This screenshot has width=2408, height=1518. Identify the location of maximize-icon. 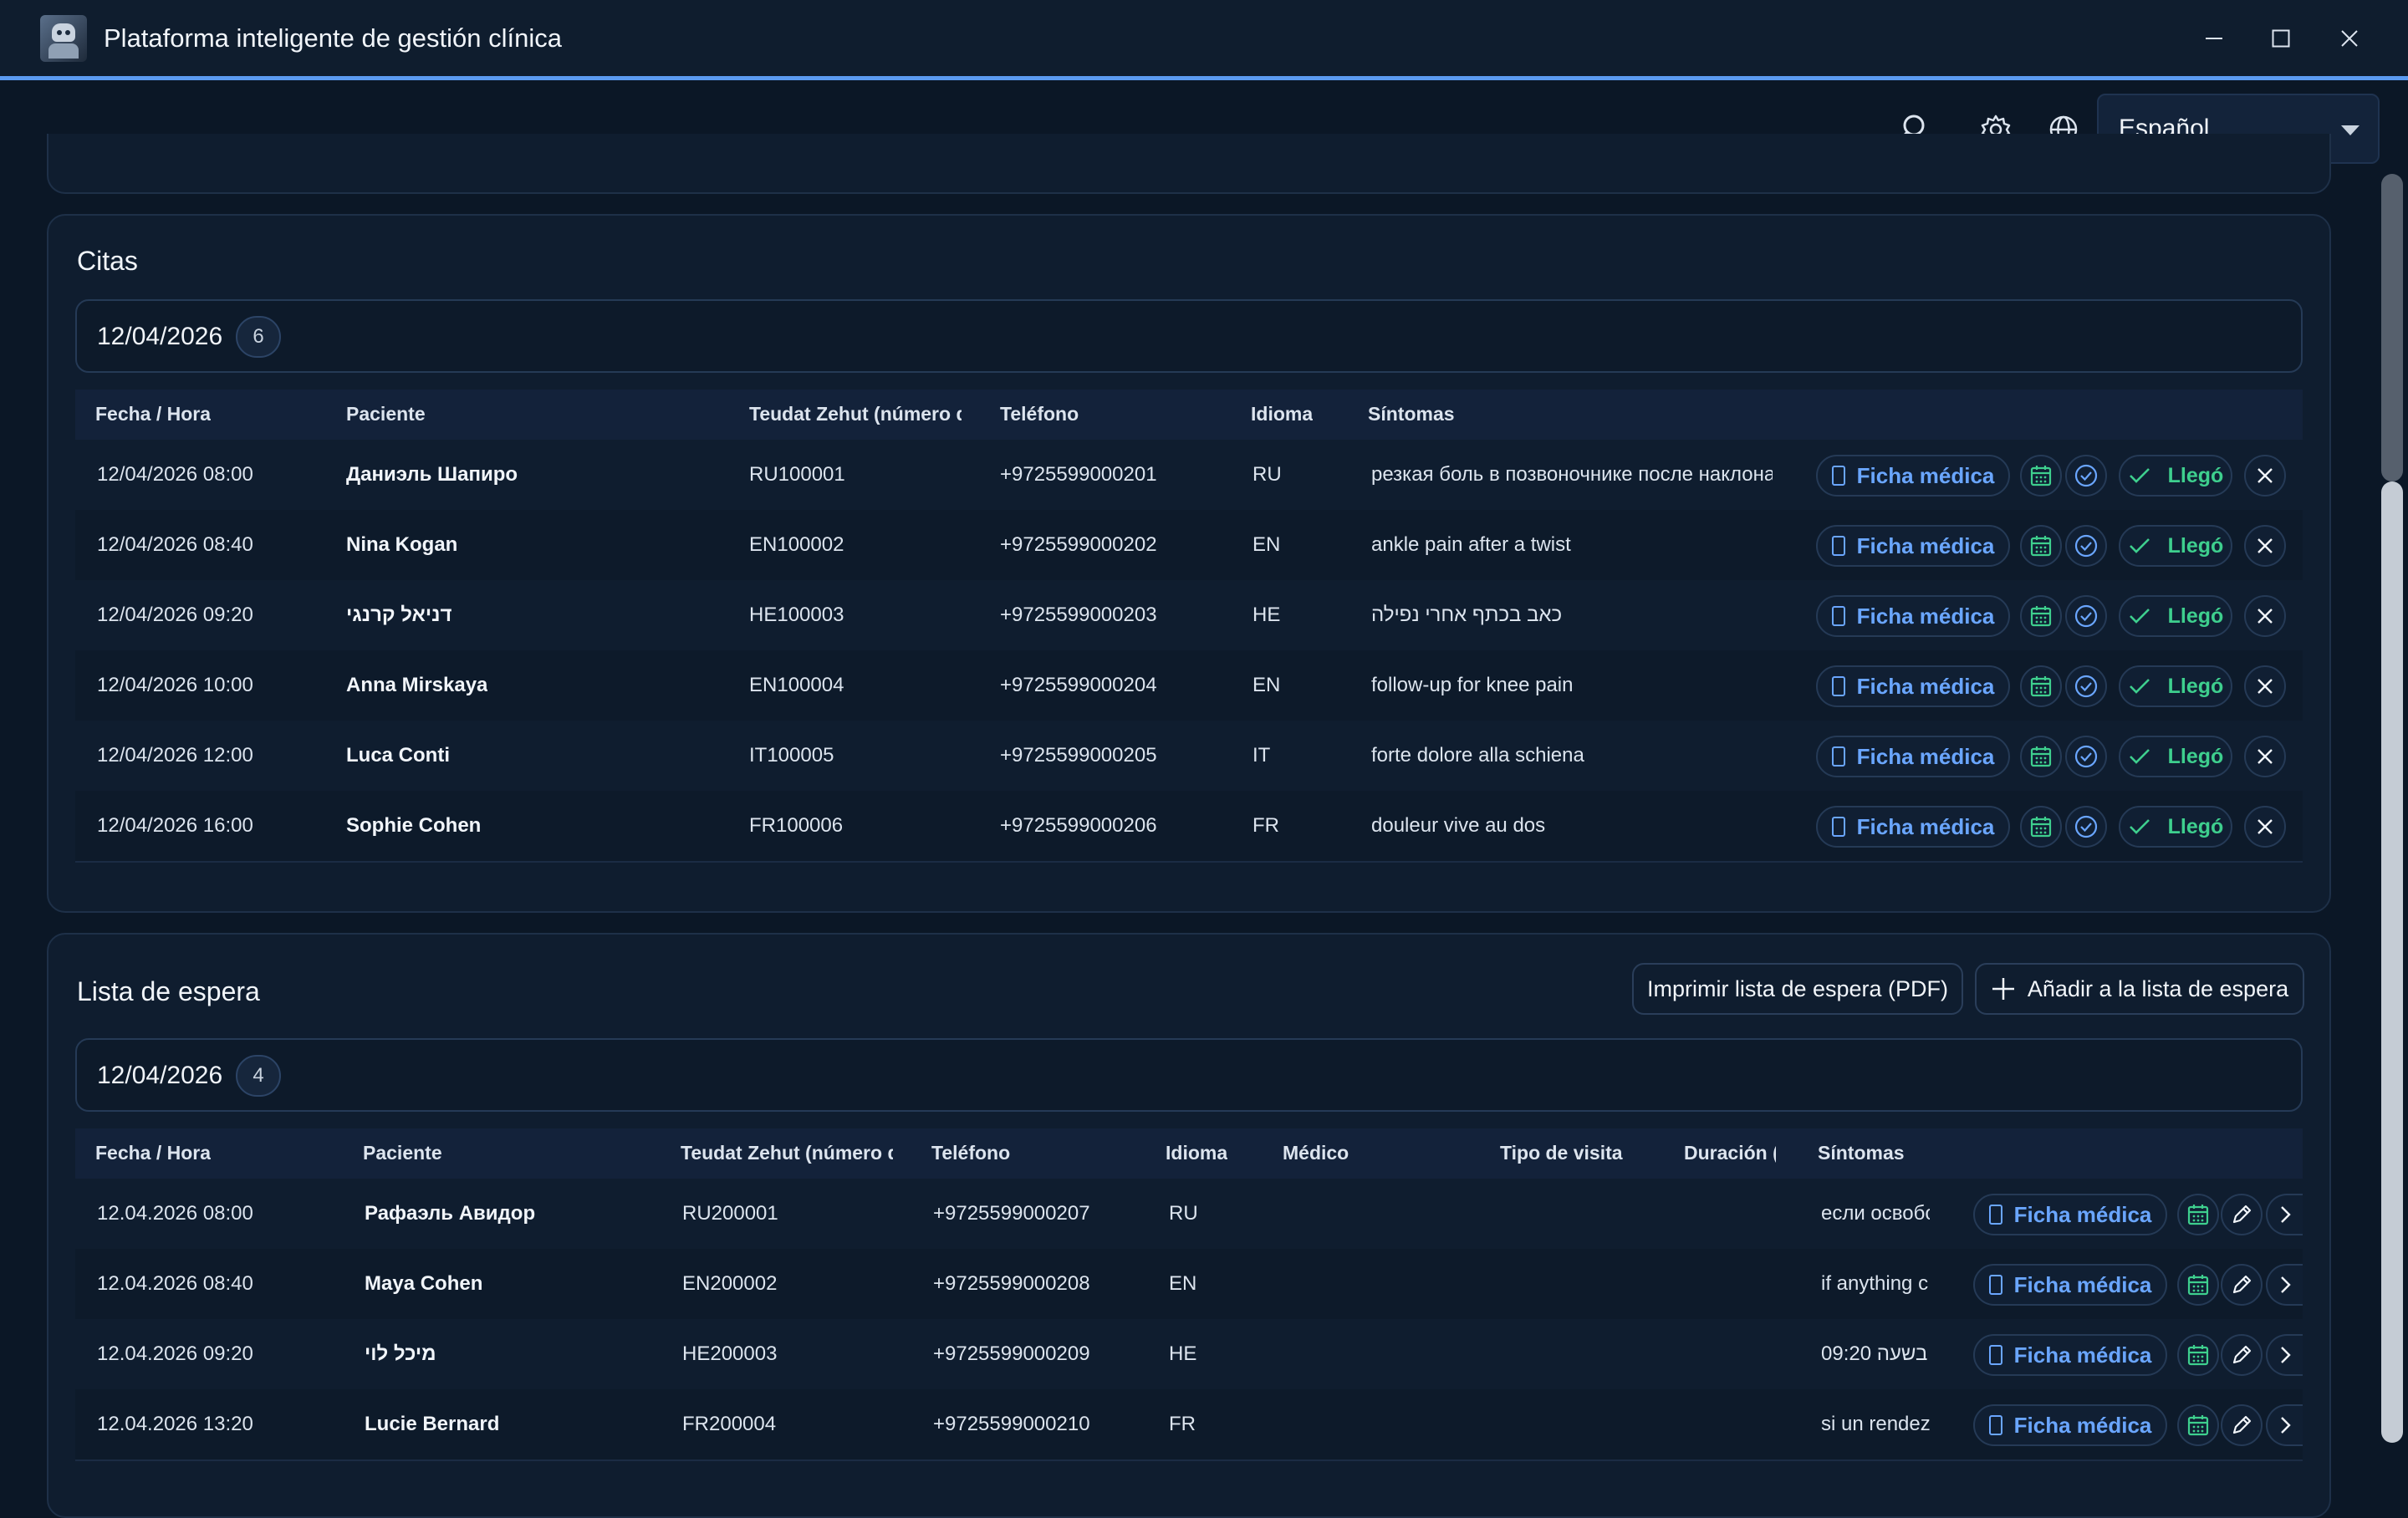
(2281, 38).